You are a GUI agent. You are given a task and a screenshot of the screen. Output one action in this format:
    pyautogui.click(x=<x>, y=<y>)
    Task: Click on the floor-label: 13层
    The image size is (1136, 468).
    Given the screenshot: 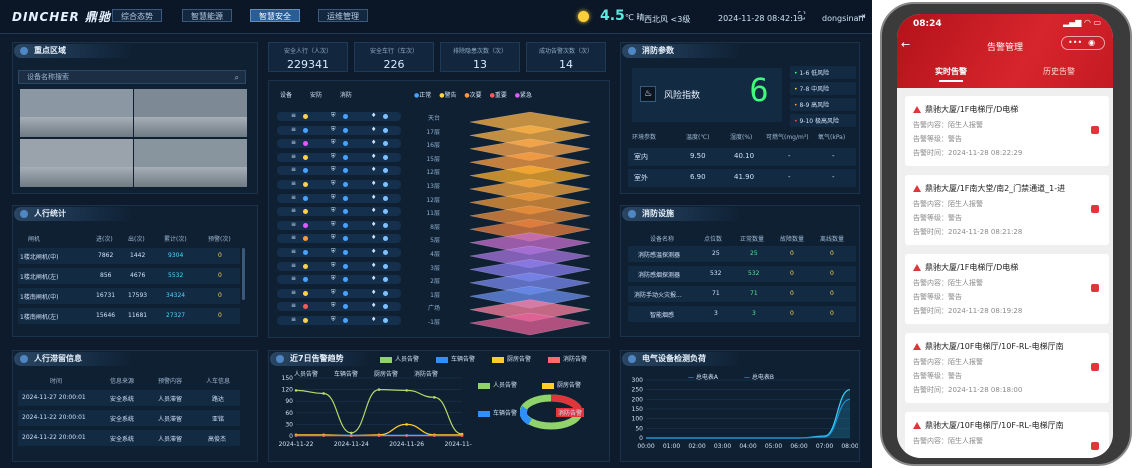 What is the action you would take?
    pyautogui.click(x=420, y=185)
    